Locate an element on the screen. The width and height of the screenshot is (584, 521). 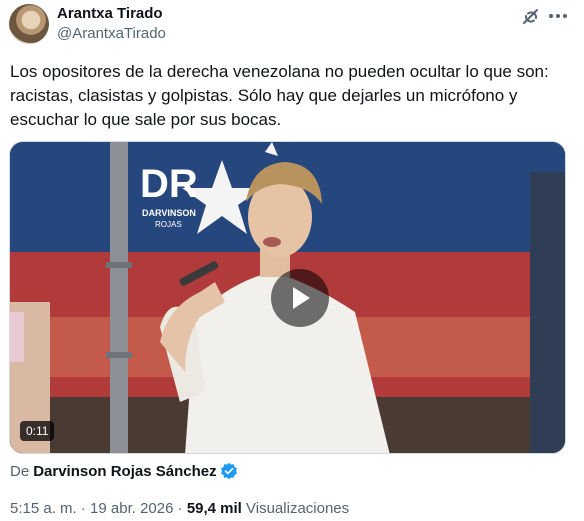
attribution-prefix: De is located at coordinates (20, 471).